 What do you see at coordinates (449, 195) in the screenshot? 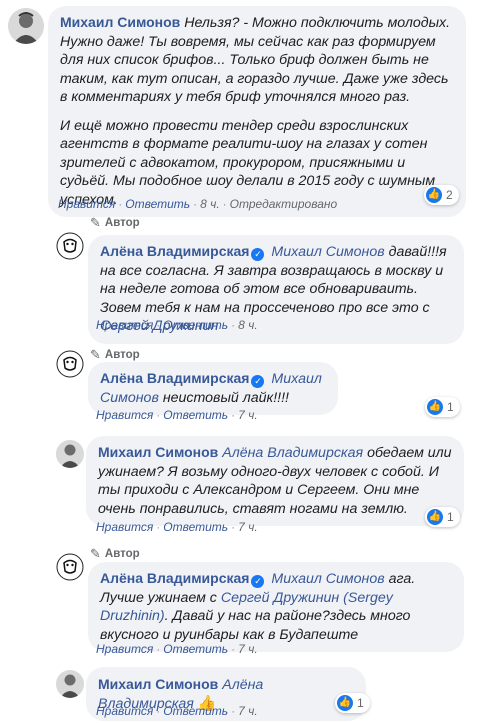
I see `reaction-count: 2` at bounding box center [449, 195].